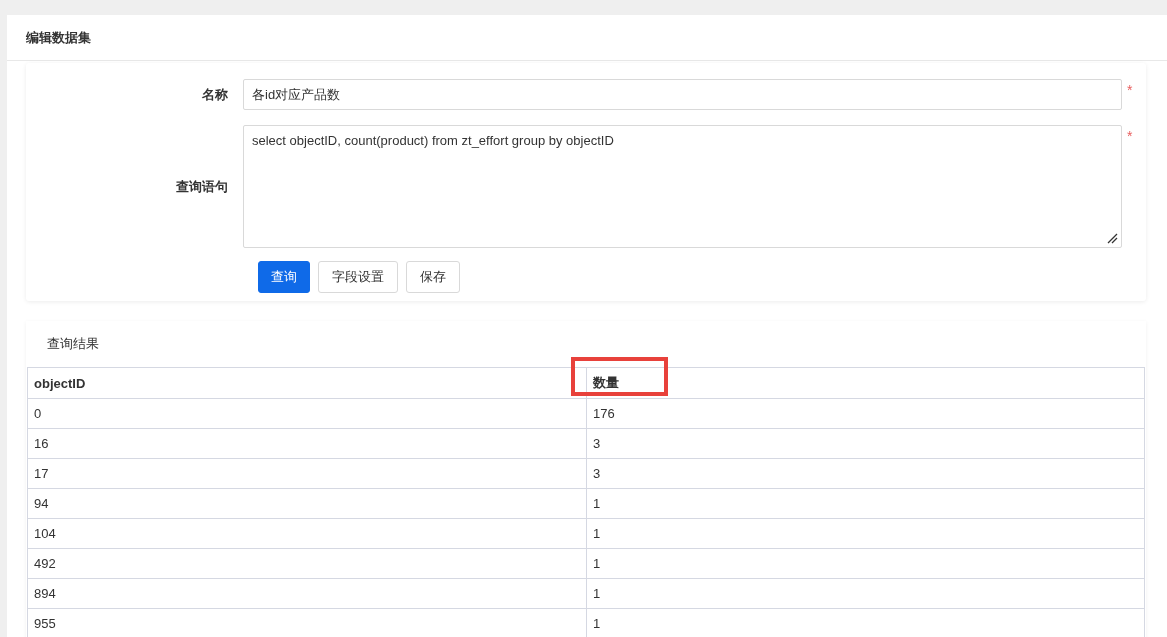  Describe the element at coordinates (58, 37) in the screenshot. I see `page-title: 编辑数据集` at that location.